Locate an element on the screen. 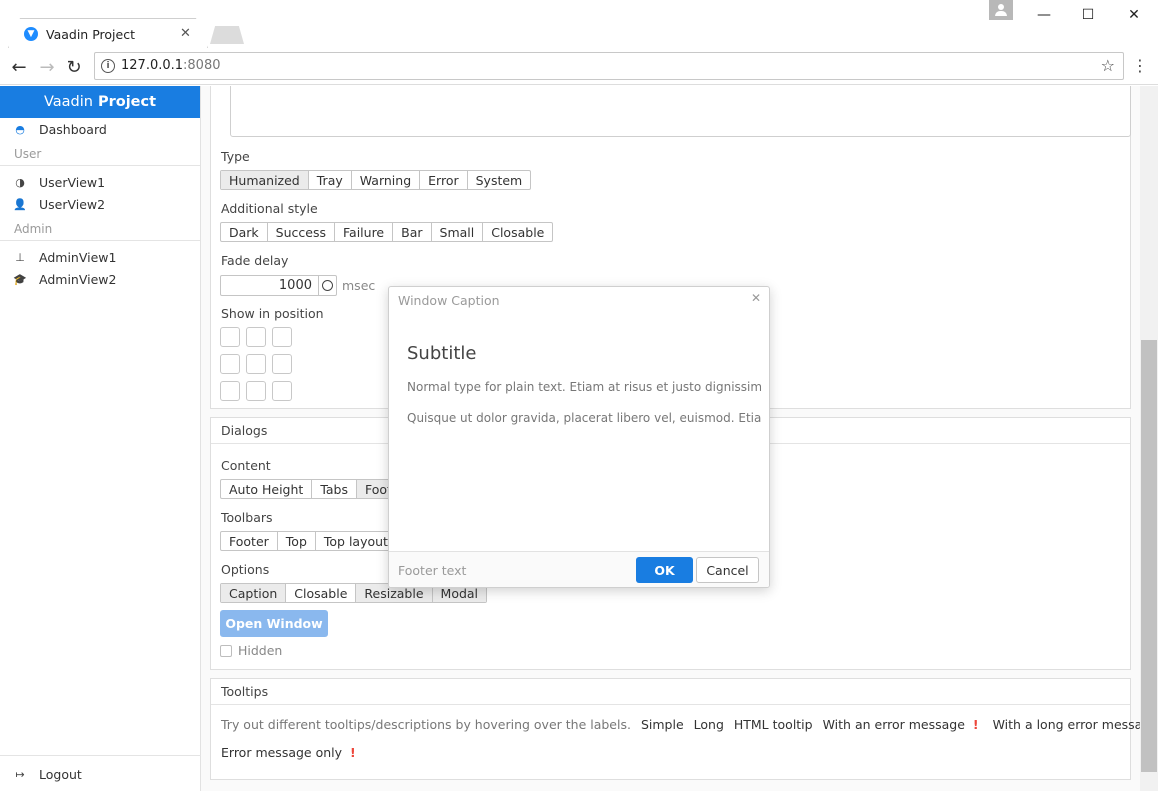 The image size is (1158, 791). tooltip-long: Long is located at coordinates (709, 724).